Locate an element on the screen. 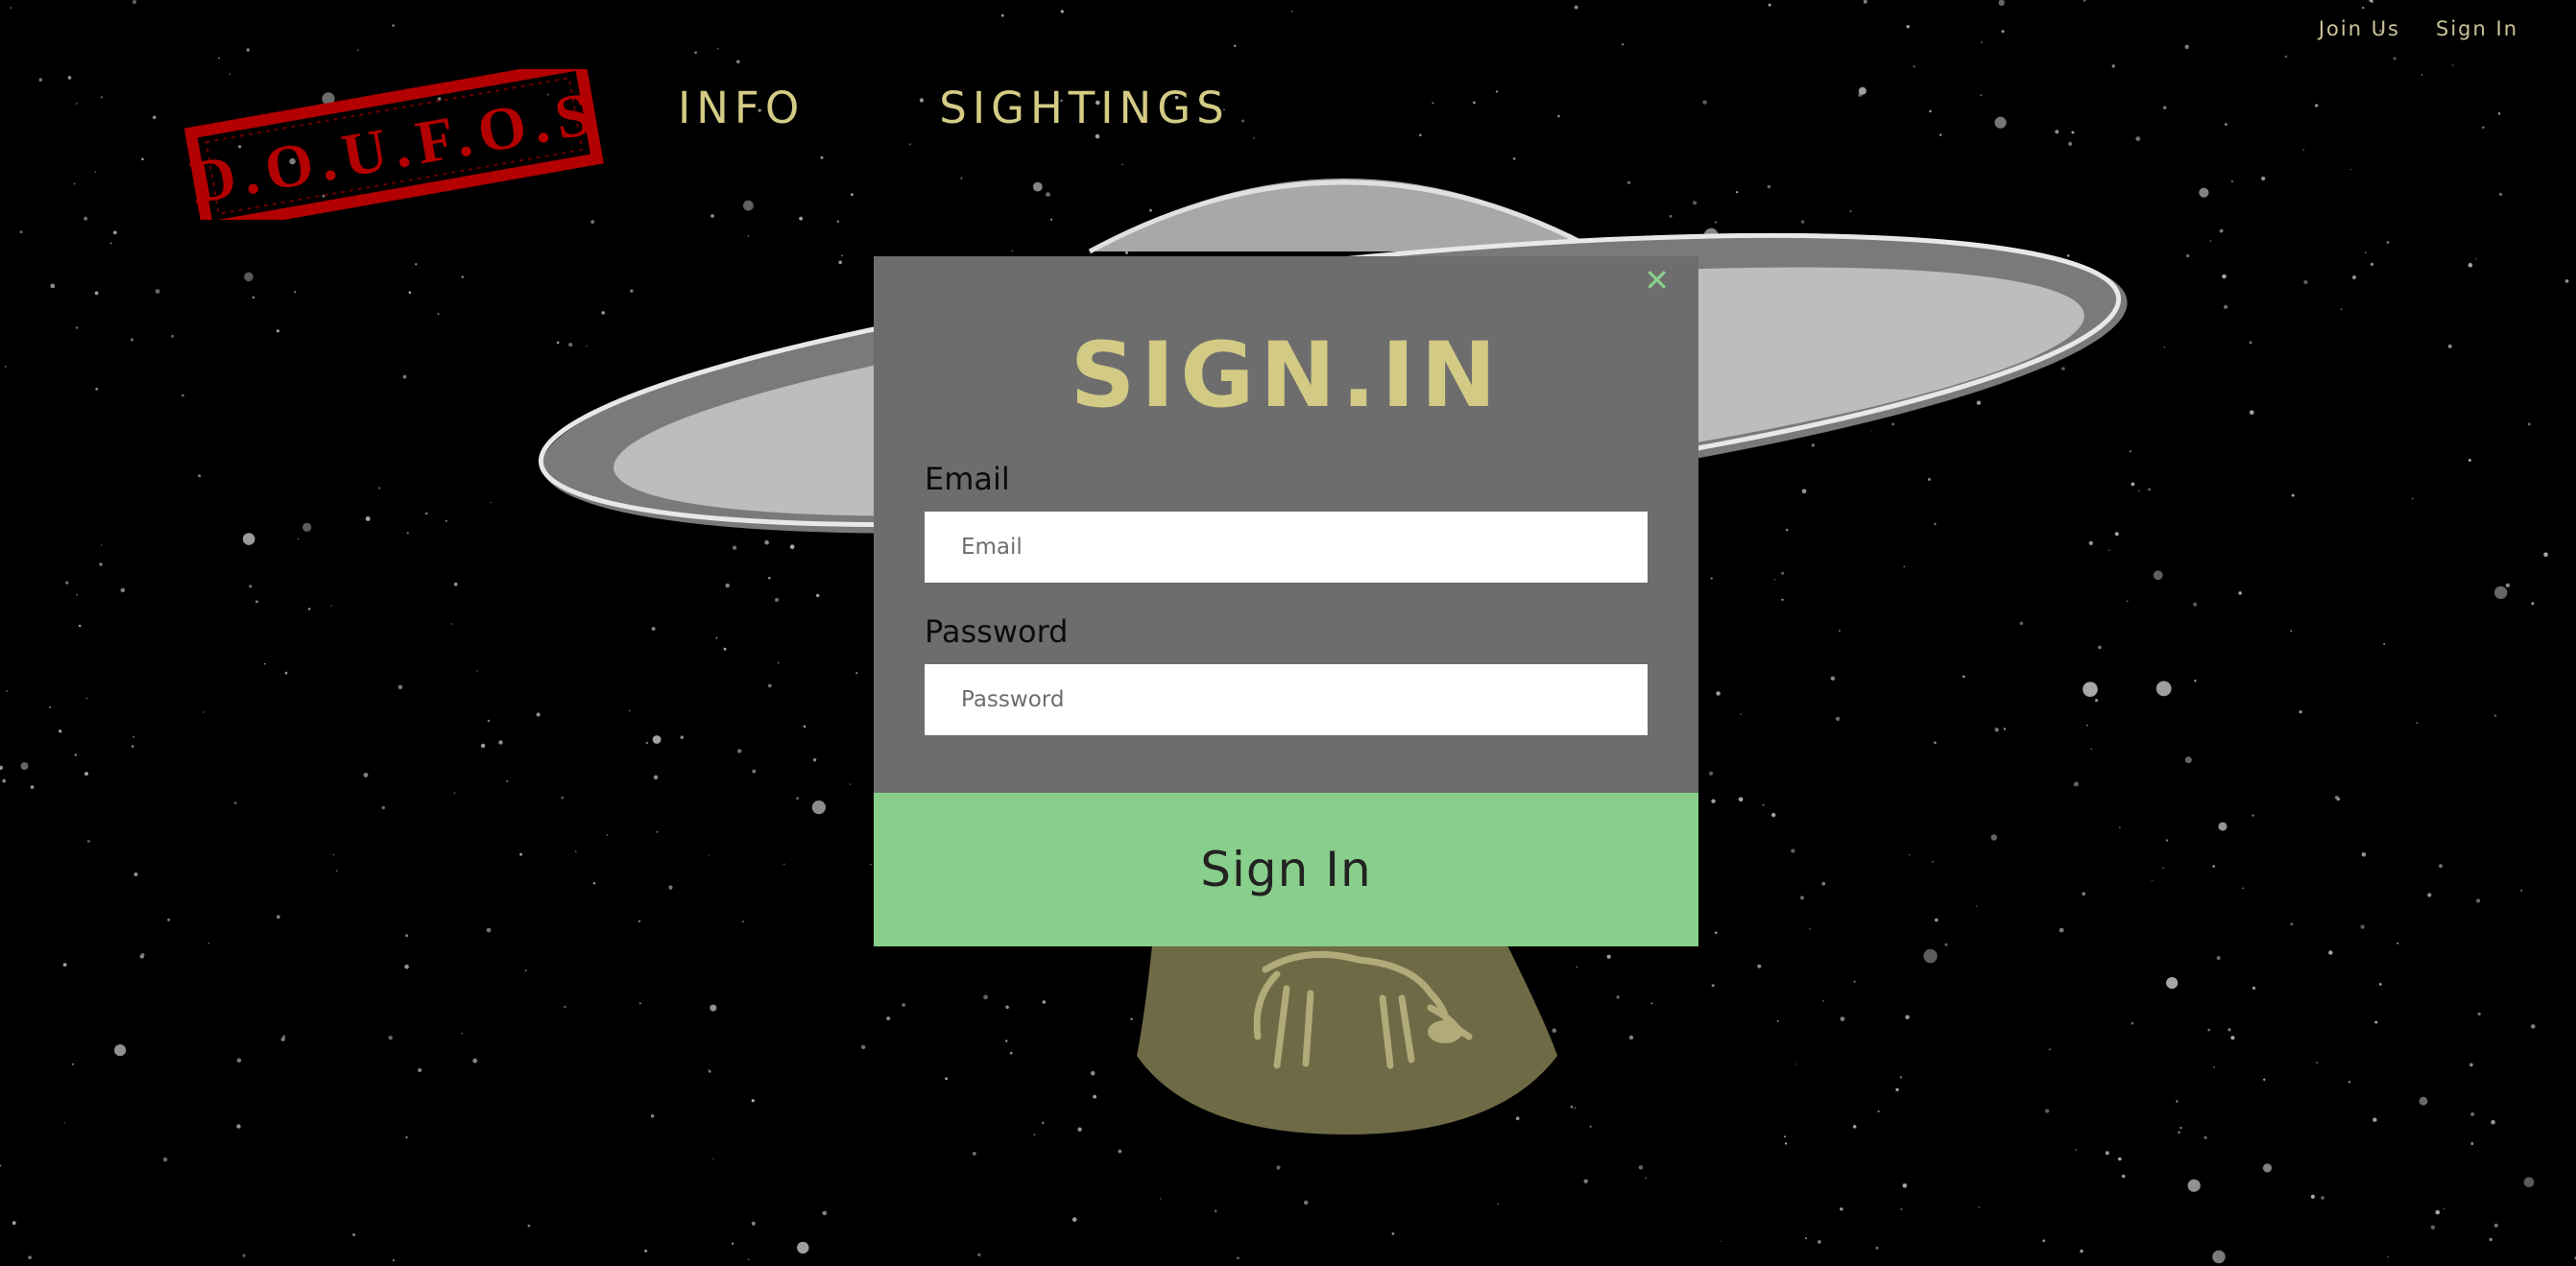 This screenshot has width=2576, height=1266. email-field is located at coordinates (1286, 548).